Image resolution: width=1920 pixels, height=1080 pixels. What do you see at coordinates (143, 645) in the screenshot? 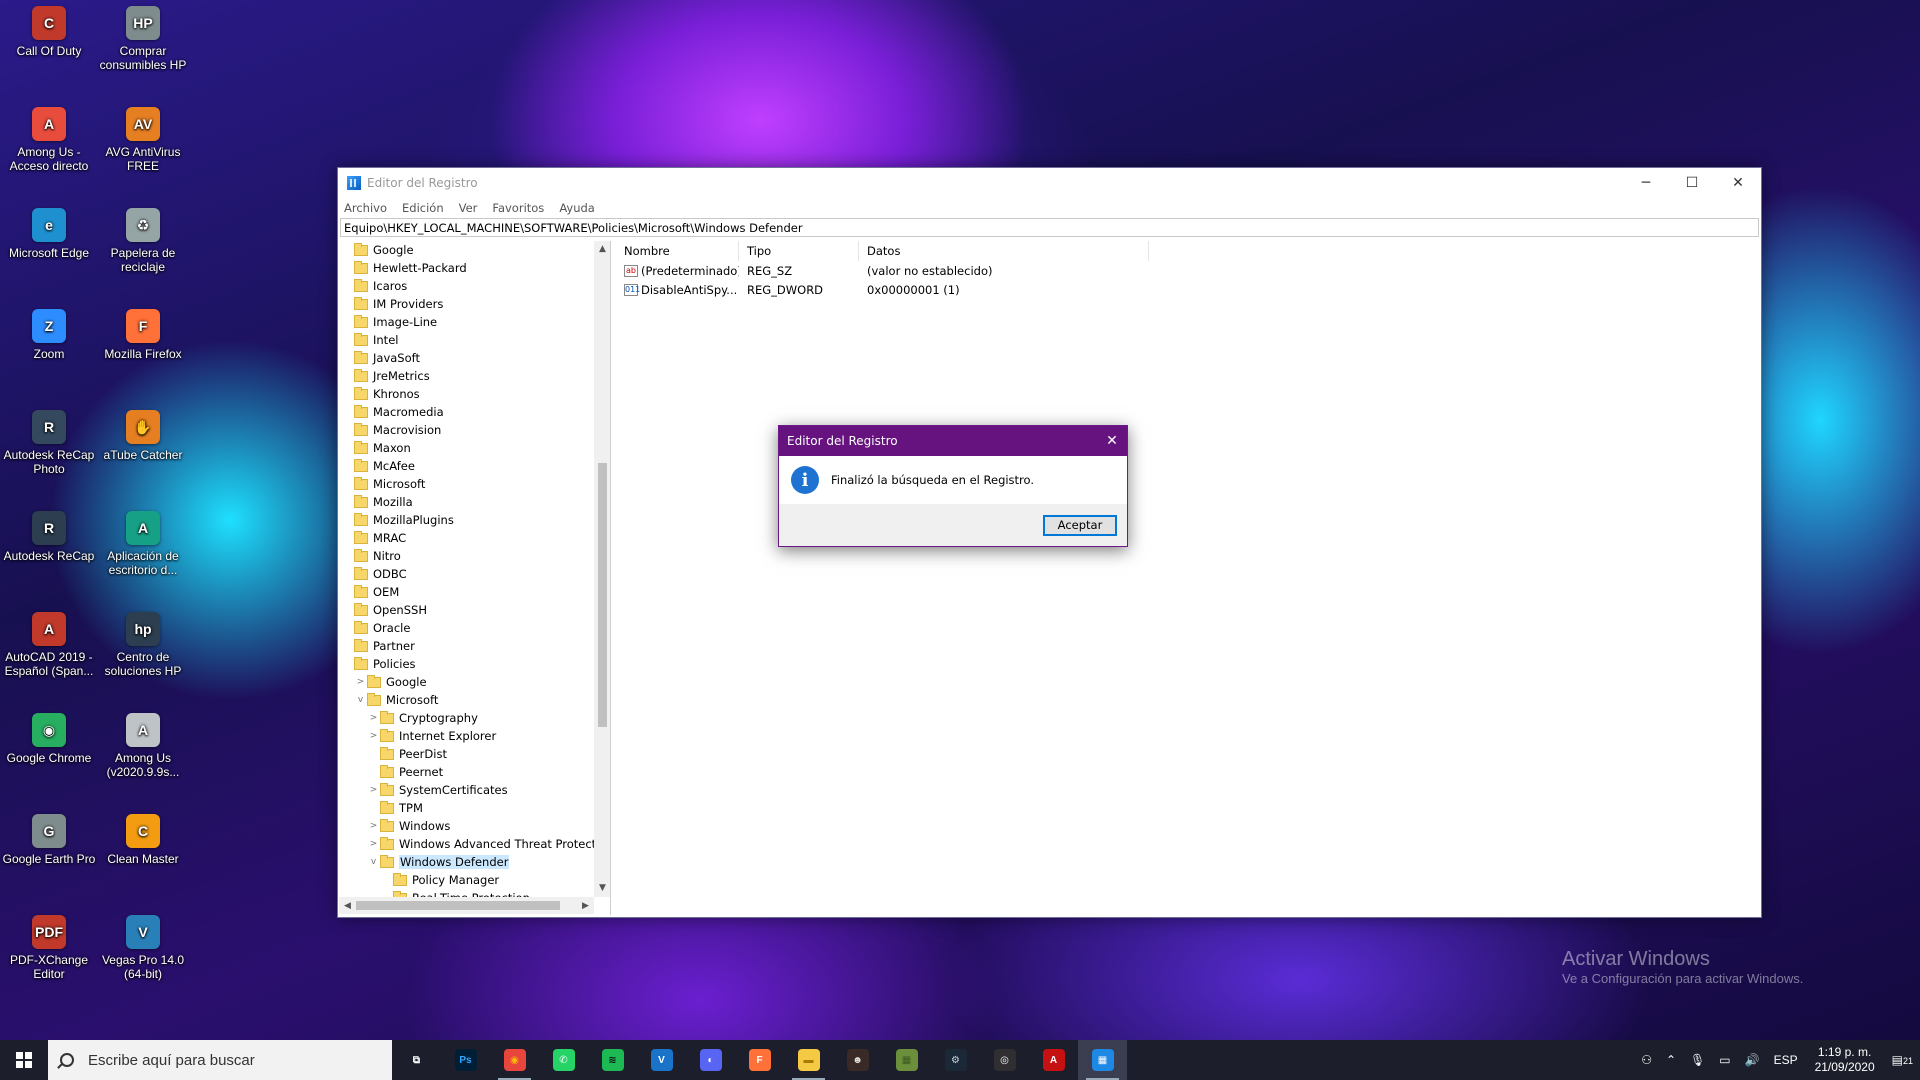
I see `desktop-icon: hp Centro de soluciones HP` at bounding box center [143, 645].